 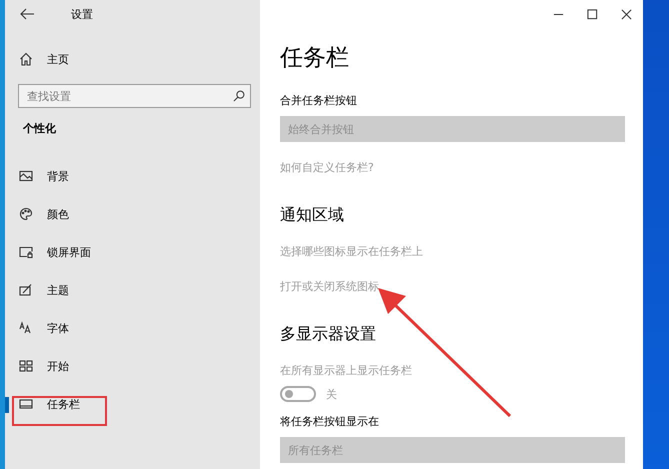 I want to click on selection-indicator, so click(x=7, y=405).